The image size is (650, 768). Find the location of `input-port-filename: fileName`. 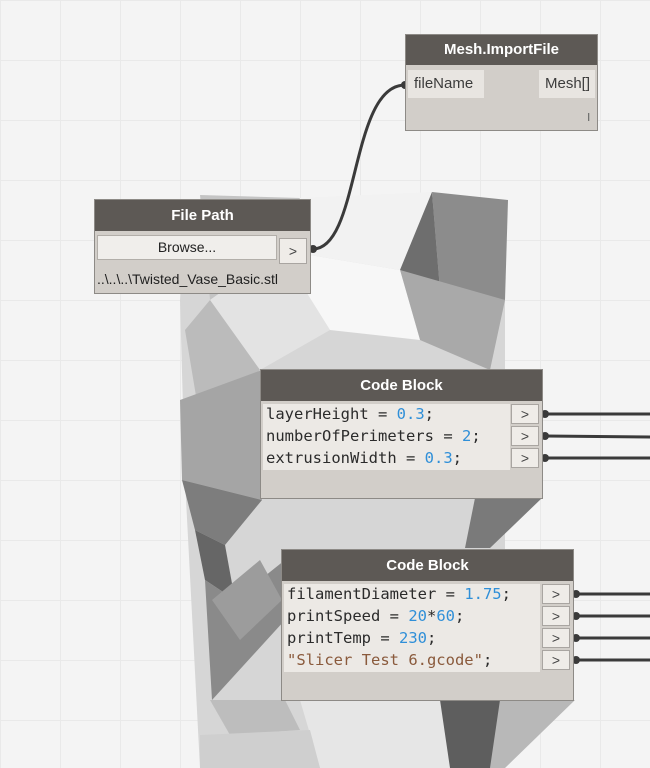

input-port-filename: fileName is located at coordinates (446, 84).